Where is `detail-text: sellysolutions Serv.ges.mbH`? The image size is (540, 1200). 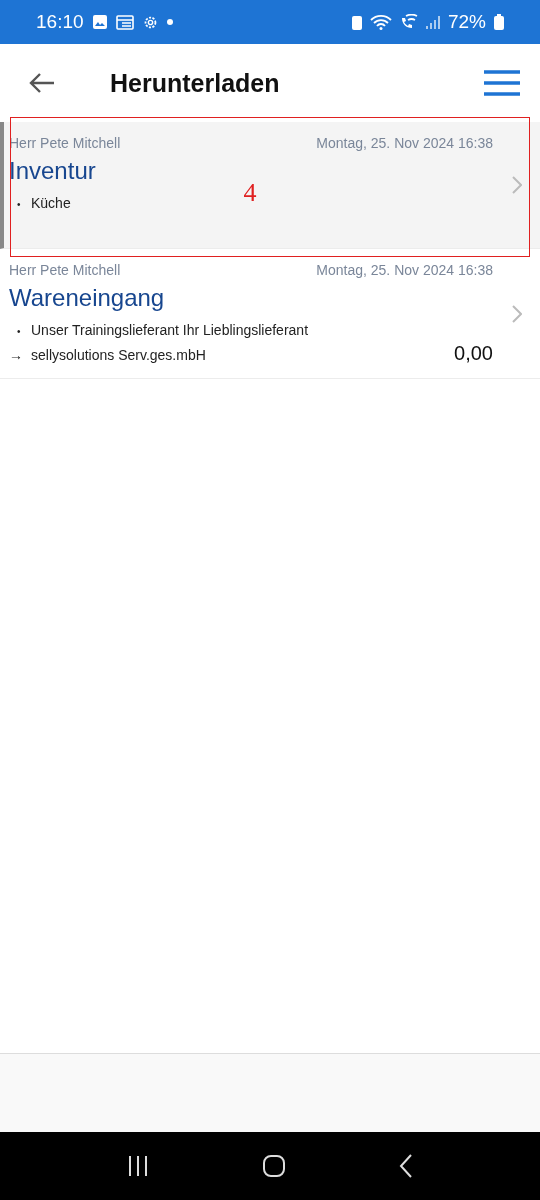
detail-text: sellysolutions Serv.ges.mbH is located at coordinates (118, 355).